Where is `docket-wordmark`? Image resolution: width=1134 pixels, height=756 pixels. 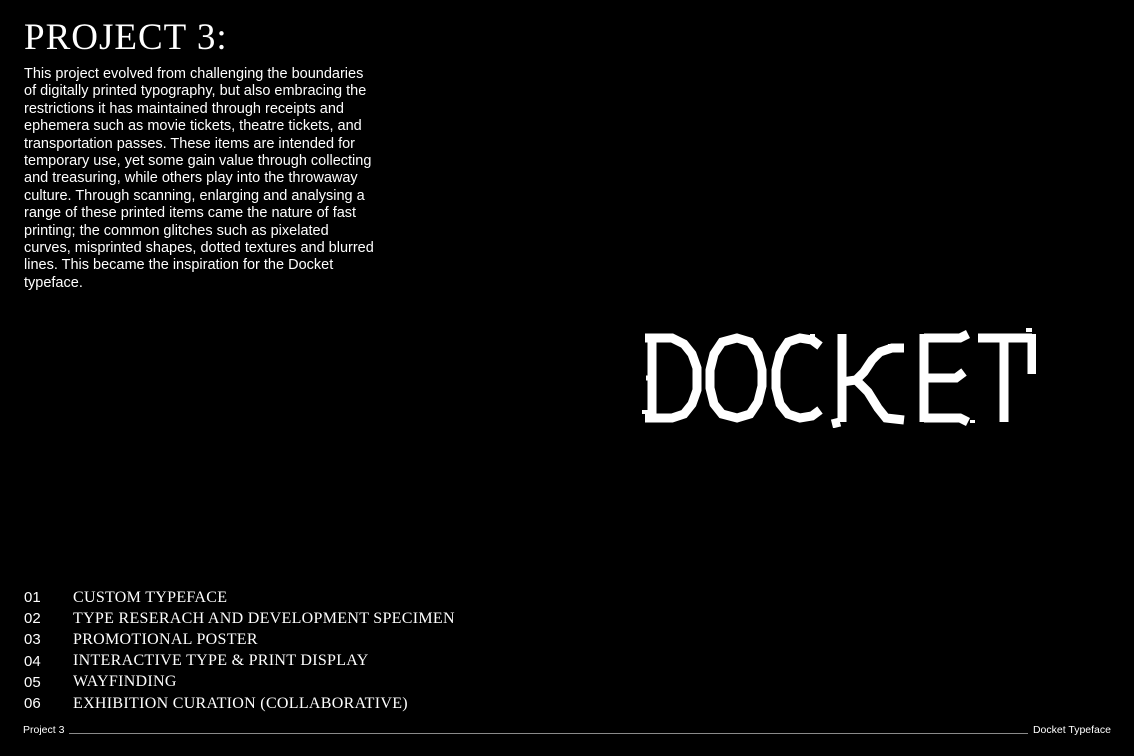 docket-wordmark is located at coordinates (839, 378).